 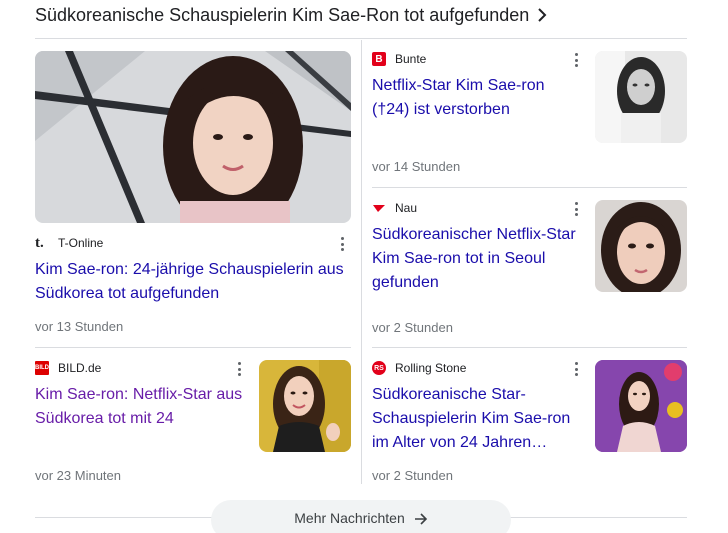 What do you see at coordinates (78, 475) in the screenshot?
I see `news-timestamp: vor 23 Minuten` at bounding box center [78, 475].